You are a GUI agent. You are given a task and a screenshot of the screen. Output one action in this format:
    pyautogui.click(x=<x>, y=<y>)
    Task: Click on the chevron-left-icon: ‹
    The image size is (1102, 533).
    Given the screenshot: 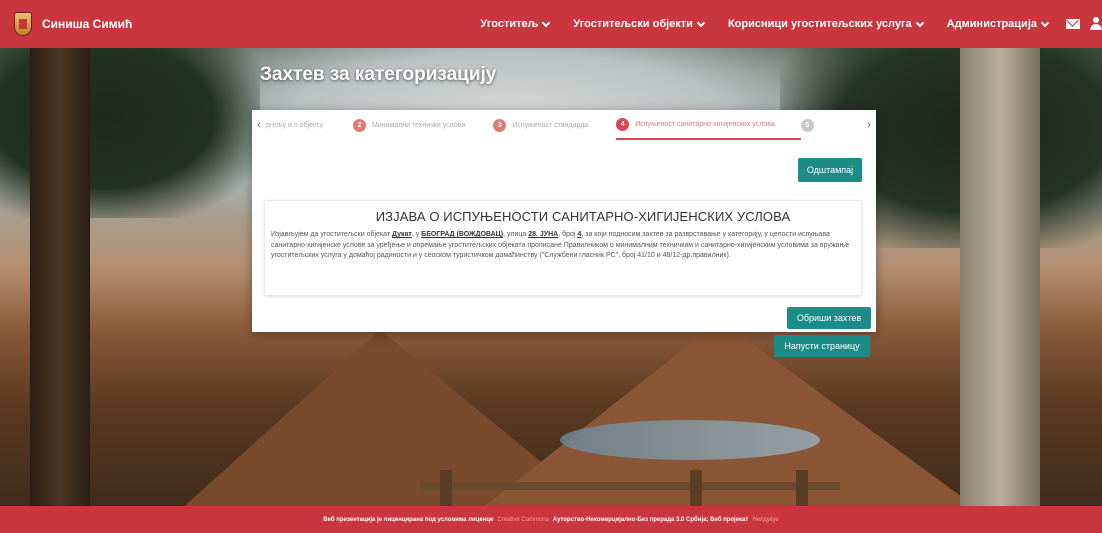 What is the action you would take?
    pyautogui.click(x=259, y=125)
    